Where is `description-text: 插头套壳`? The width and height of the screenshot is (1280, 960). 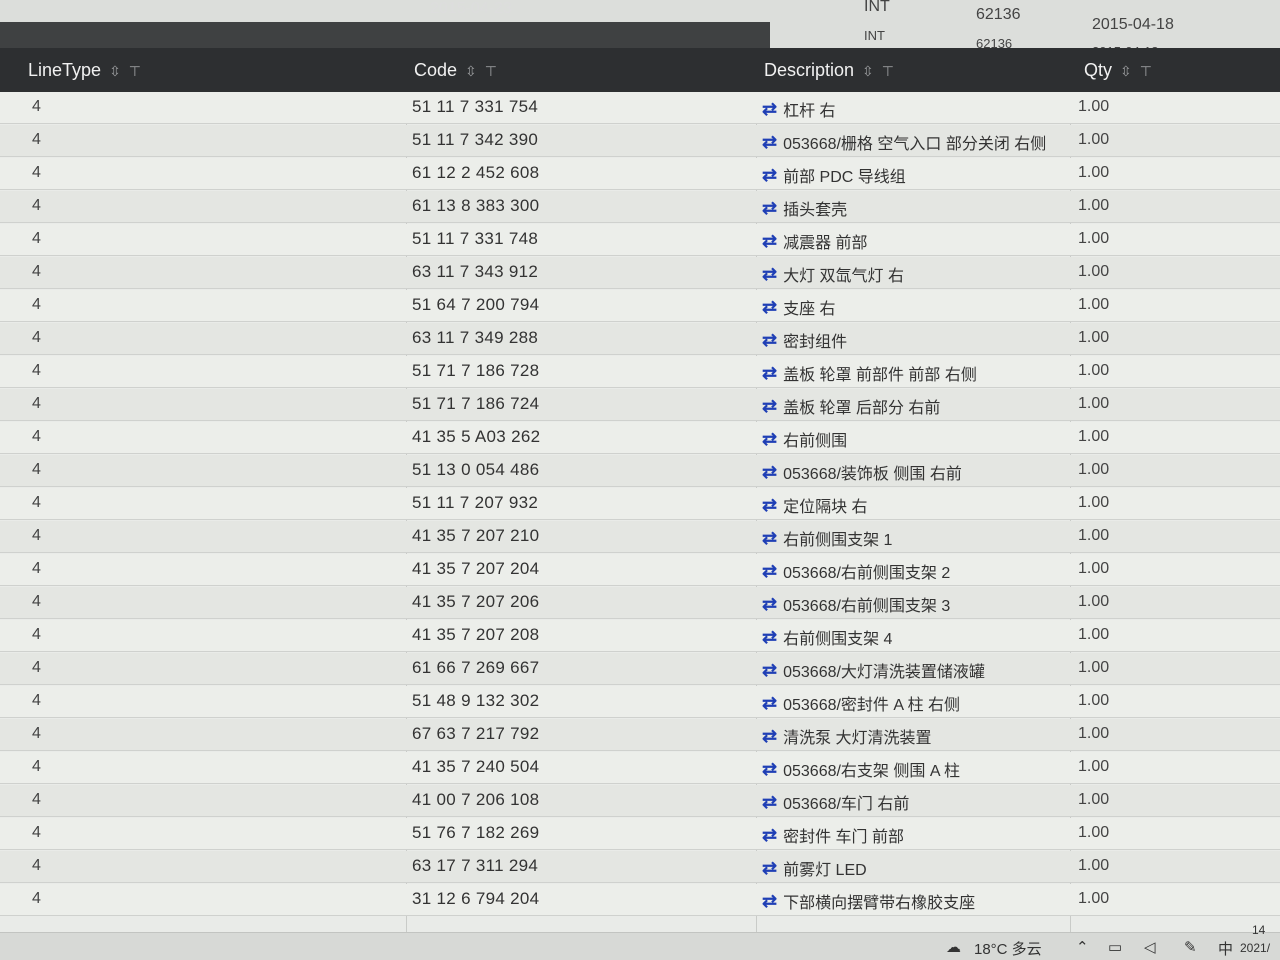
description-text: 插头套壳 is located at coordinates (815, 210).